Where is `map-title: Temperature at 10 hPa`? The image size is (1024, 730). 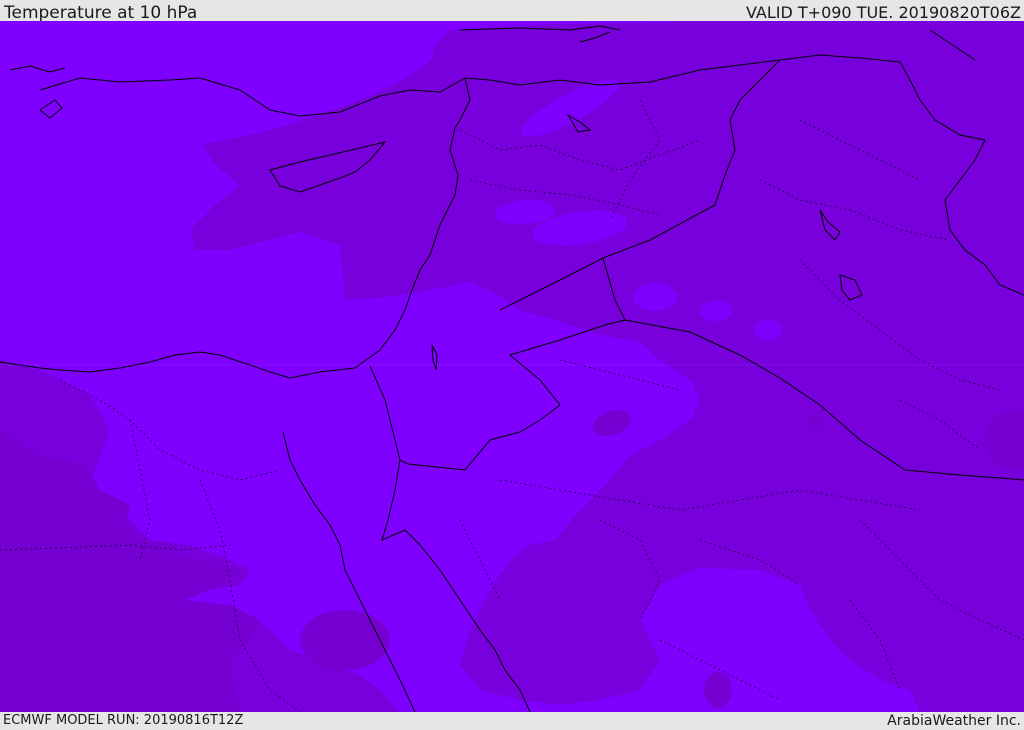 map-title: Temperature at 10 hPa is located at coordinates (101, 13).